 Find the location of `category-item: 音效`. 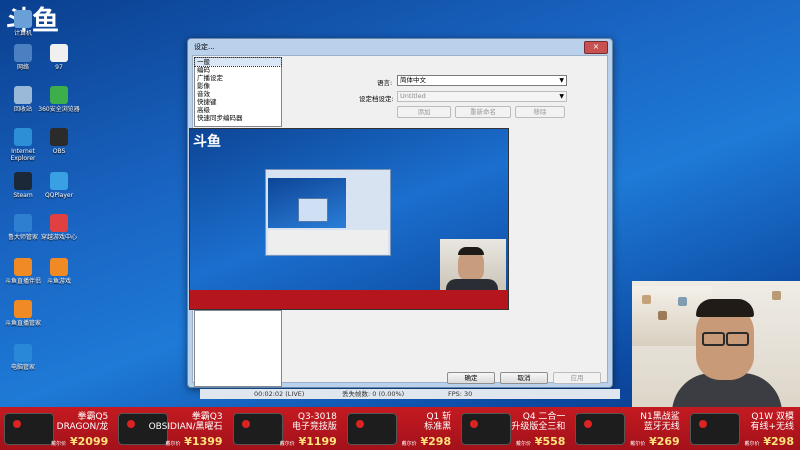

category-item: 音效 is located at coordinates (238, 94).